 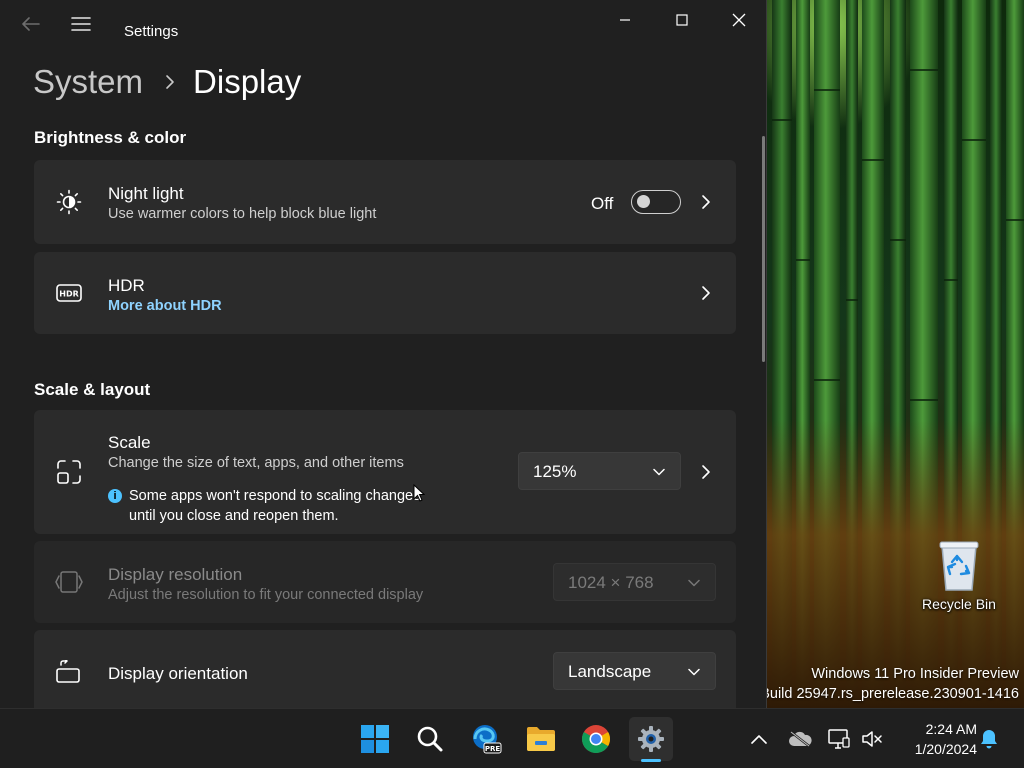 I want to click on settings-gear-icon, so click(x=651, y=739).